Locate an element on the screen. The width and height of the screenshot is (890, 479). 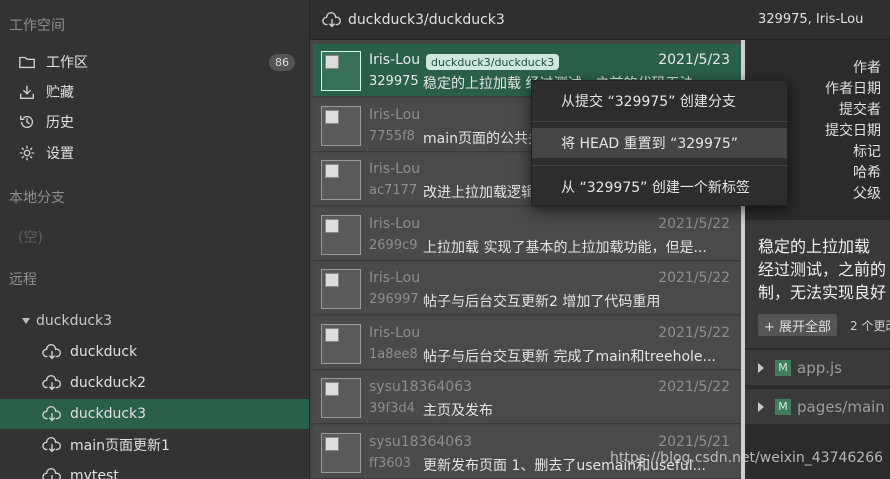
commit-hash: ff3603 is located at coordinates (390, 463).